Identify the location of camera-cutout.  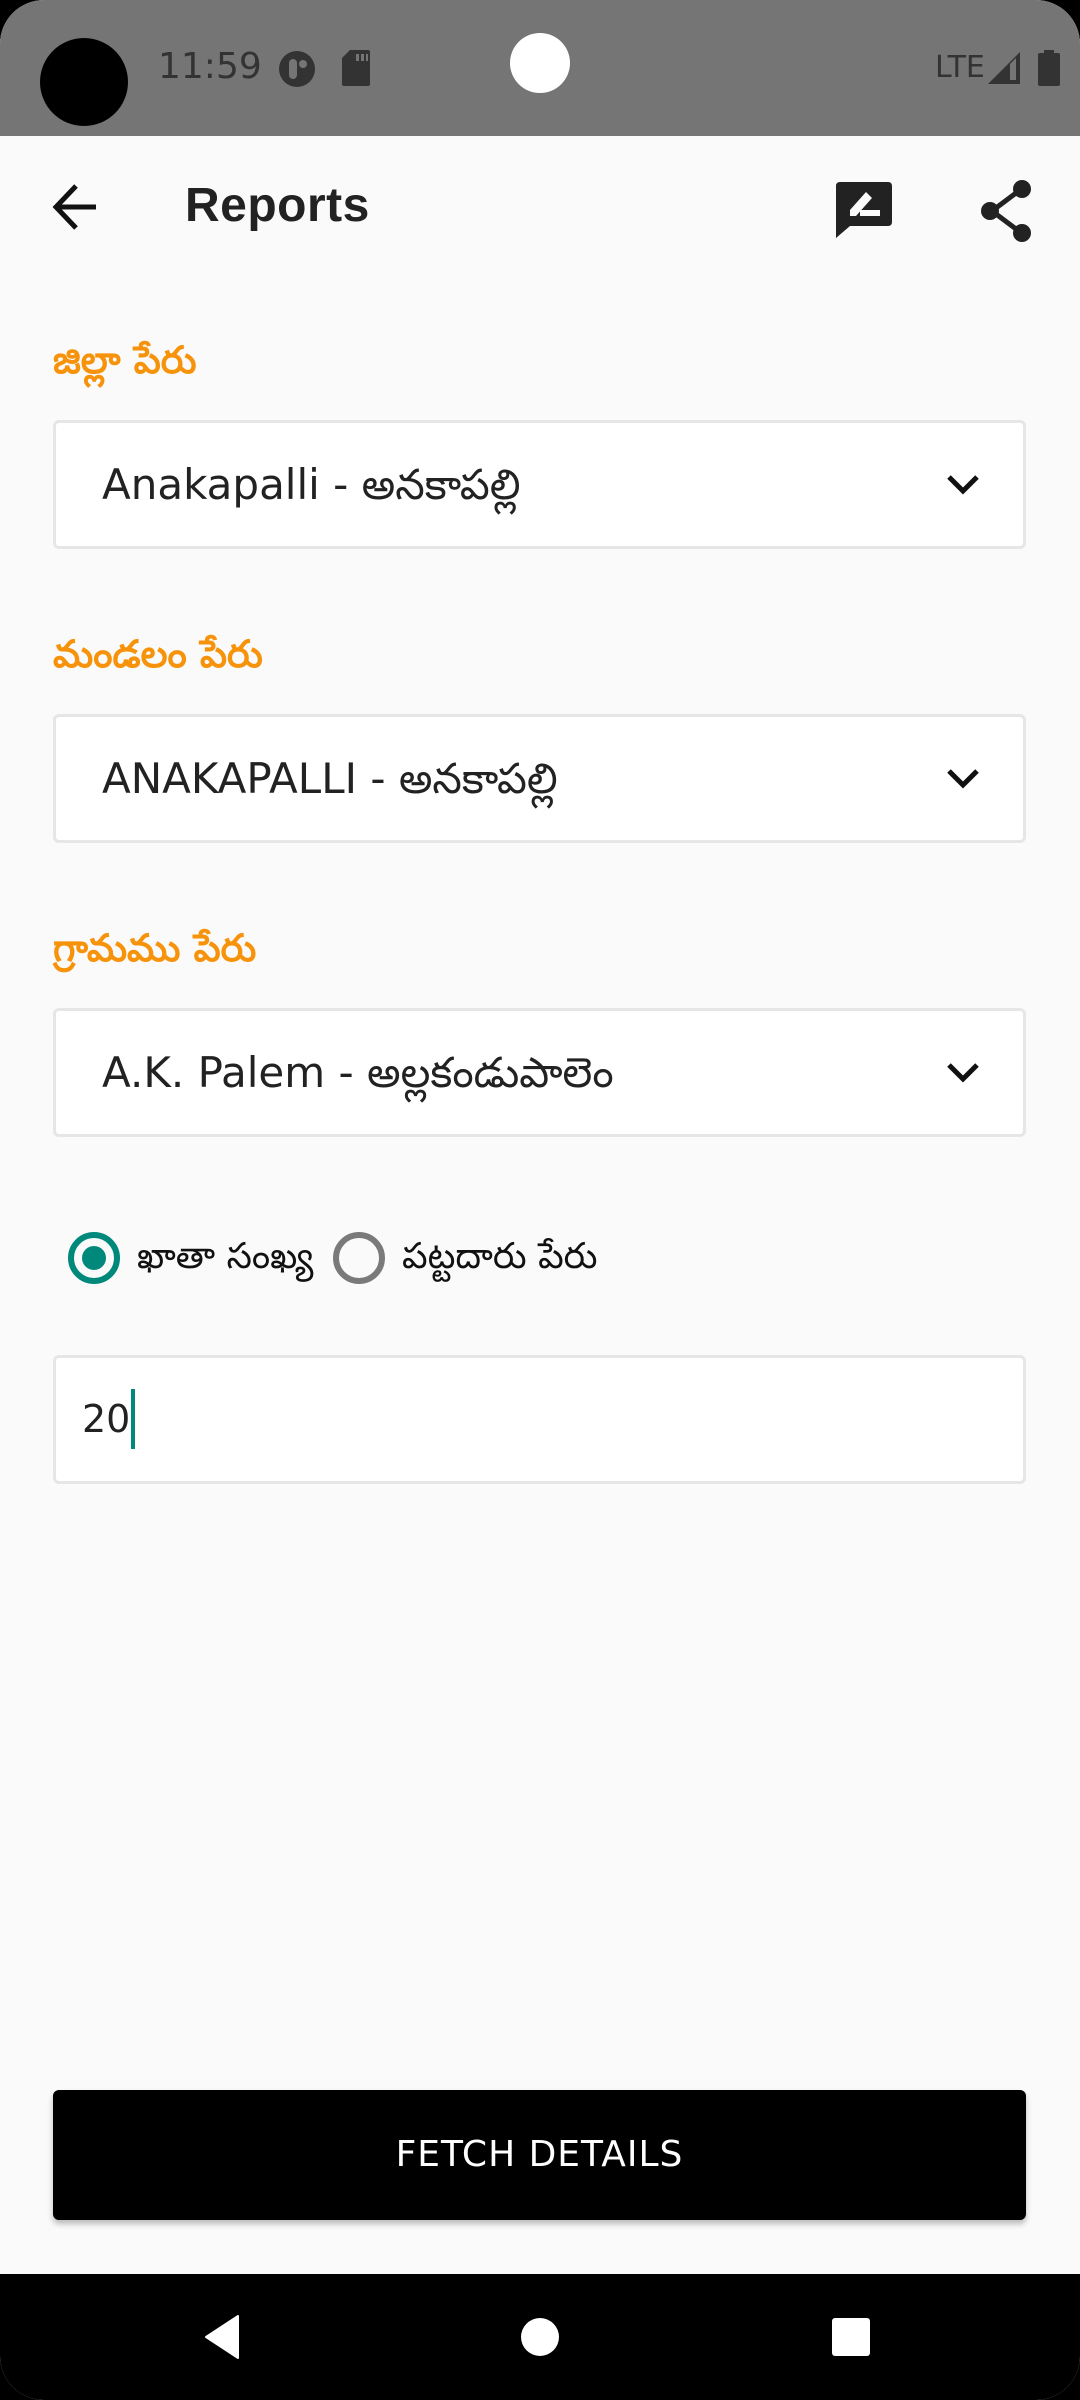
(84, 82).